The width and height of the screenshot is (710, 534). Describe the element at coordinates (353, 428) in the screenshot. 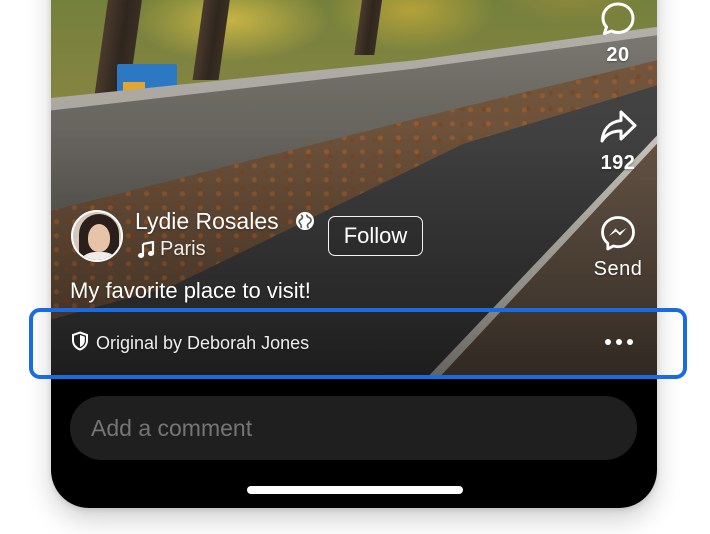

I see `comment-input` at that location.